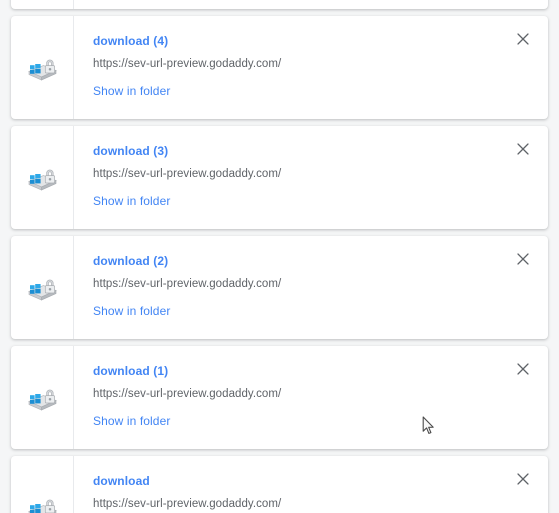  Describe the element at coordinates (121, 481) in the screenshot. I see `download-file-name-link: download` at that location.